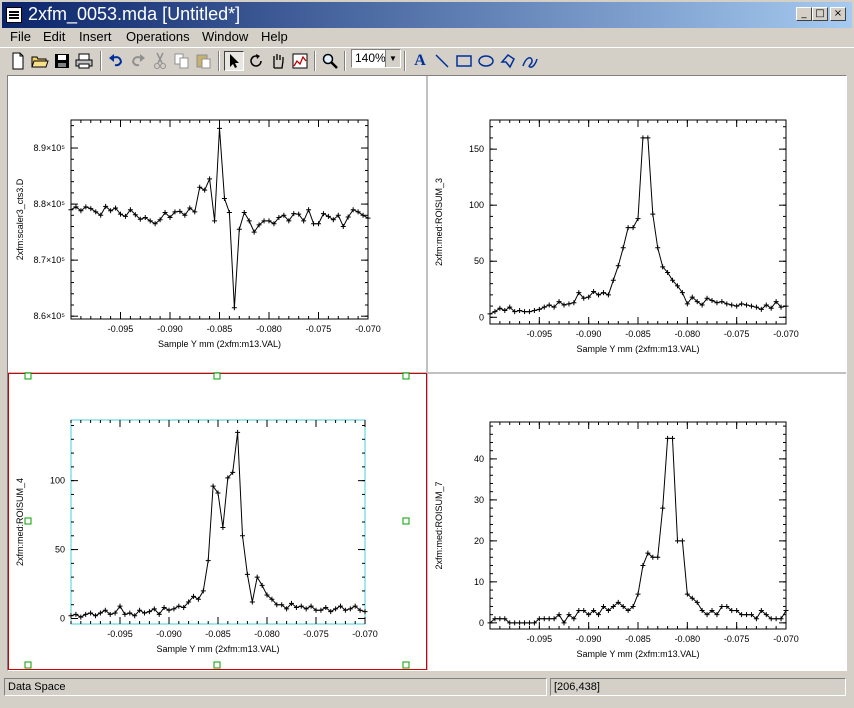  Describe the element at coordinates (20, 37) in the screenshot. I see `menu-file: File` at that location.